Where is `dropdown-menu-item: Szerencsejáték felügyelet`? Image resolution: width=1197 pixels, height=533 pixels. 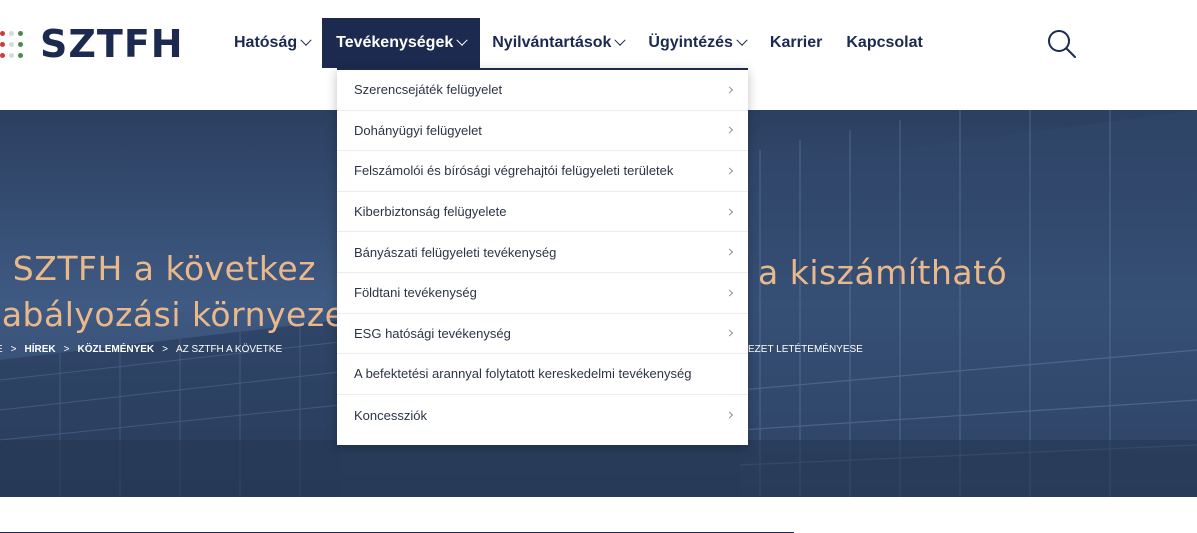 dropdown-menu-item: Szerencsejáték felügyelet is located at coordinates (542, 90).